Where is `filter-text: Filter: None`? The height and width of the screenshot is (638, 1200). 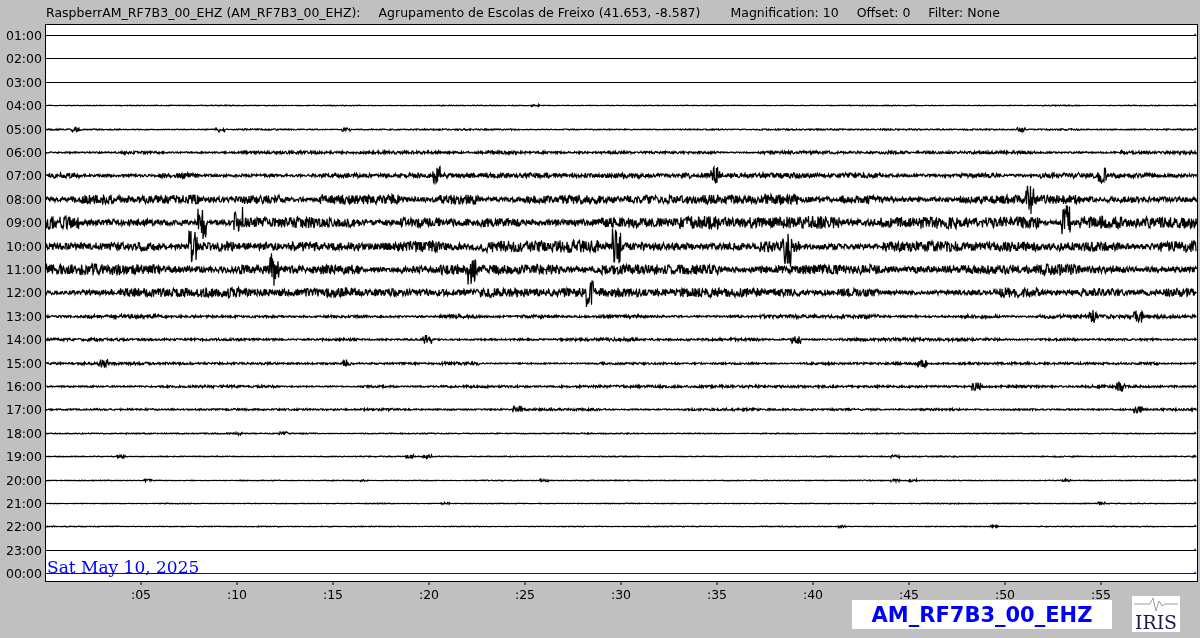 filter-text: Filter: None is located at coordinates (964, 12).